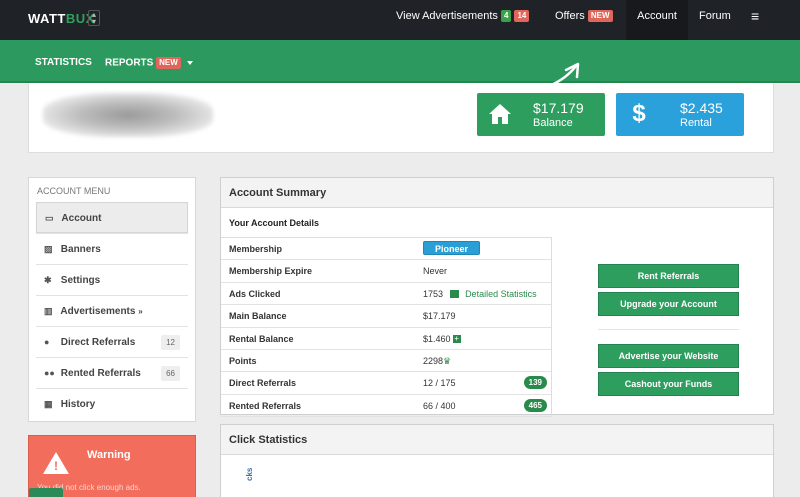 The width and height of the screenshot is (800, 497). What do you see at coordinates (452, 248) in the screenshot?
I see `membership-badge: Pioneer` at bounding box center [452, 248].